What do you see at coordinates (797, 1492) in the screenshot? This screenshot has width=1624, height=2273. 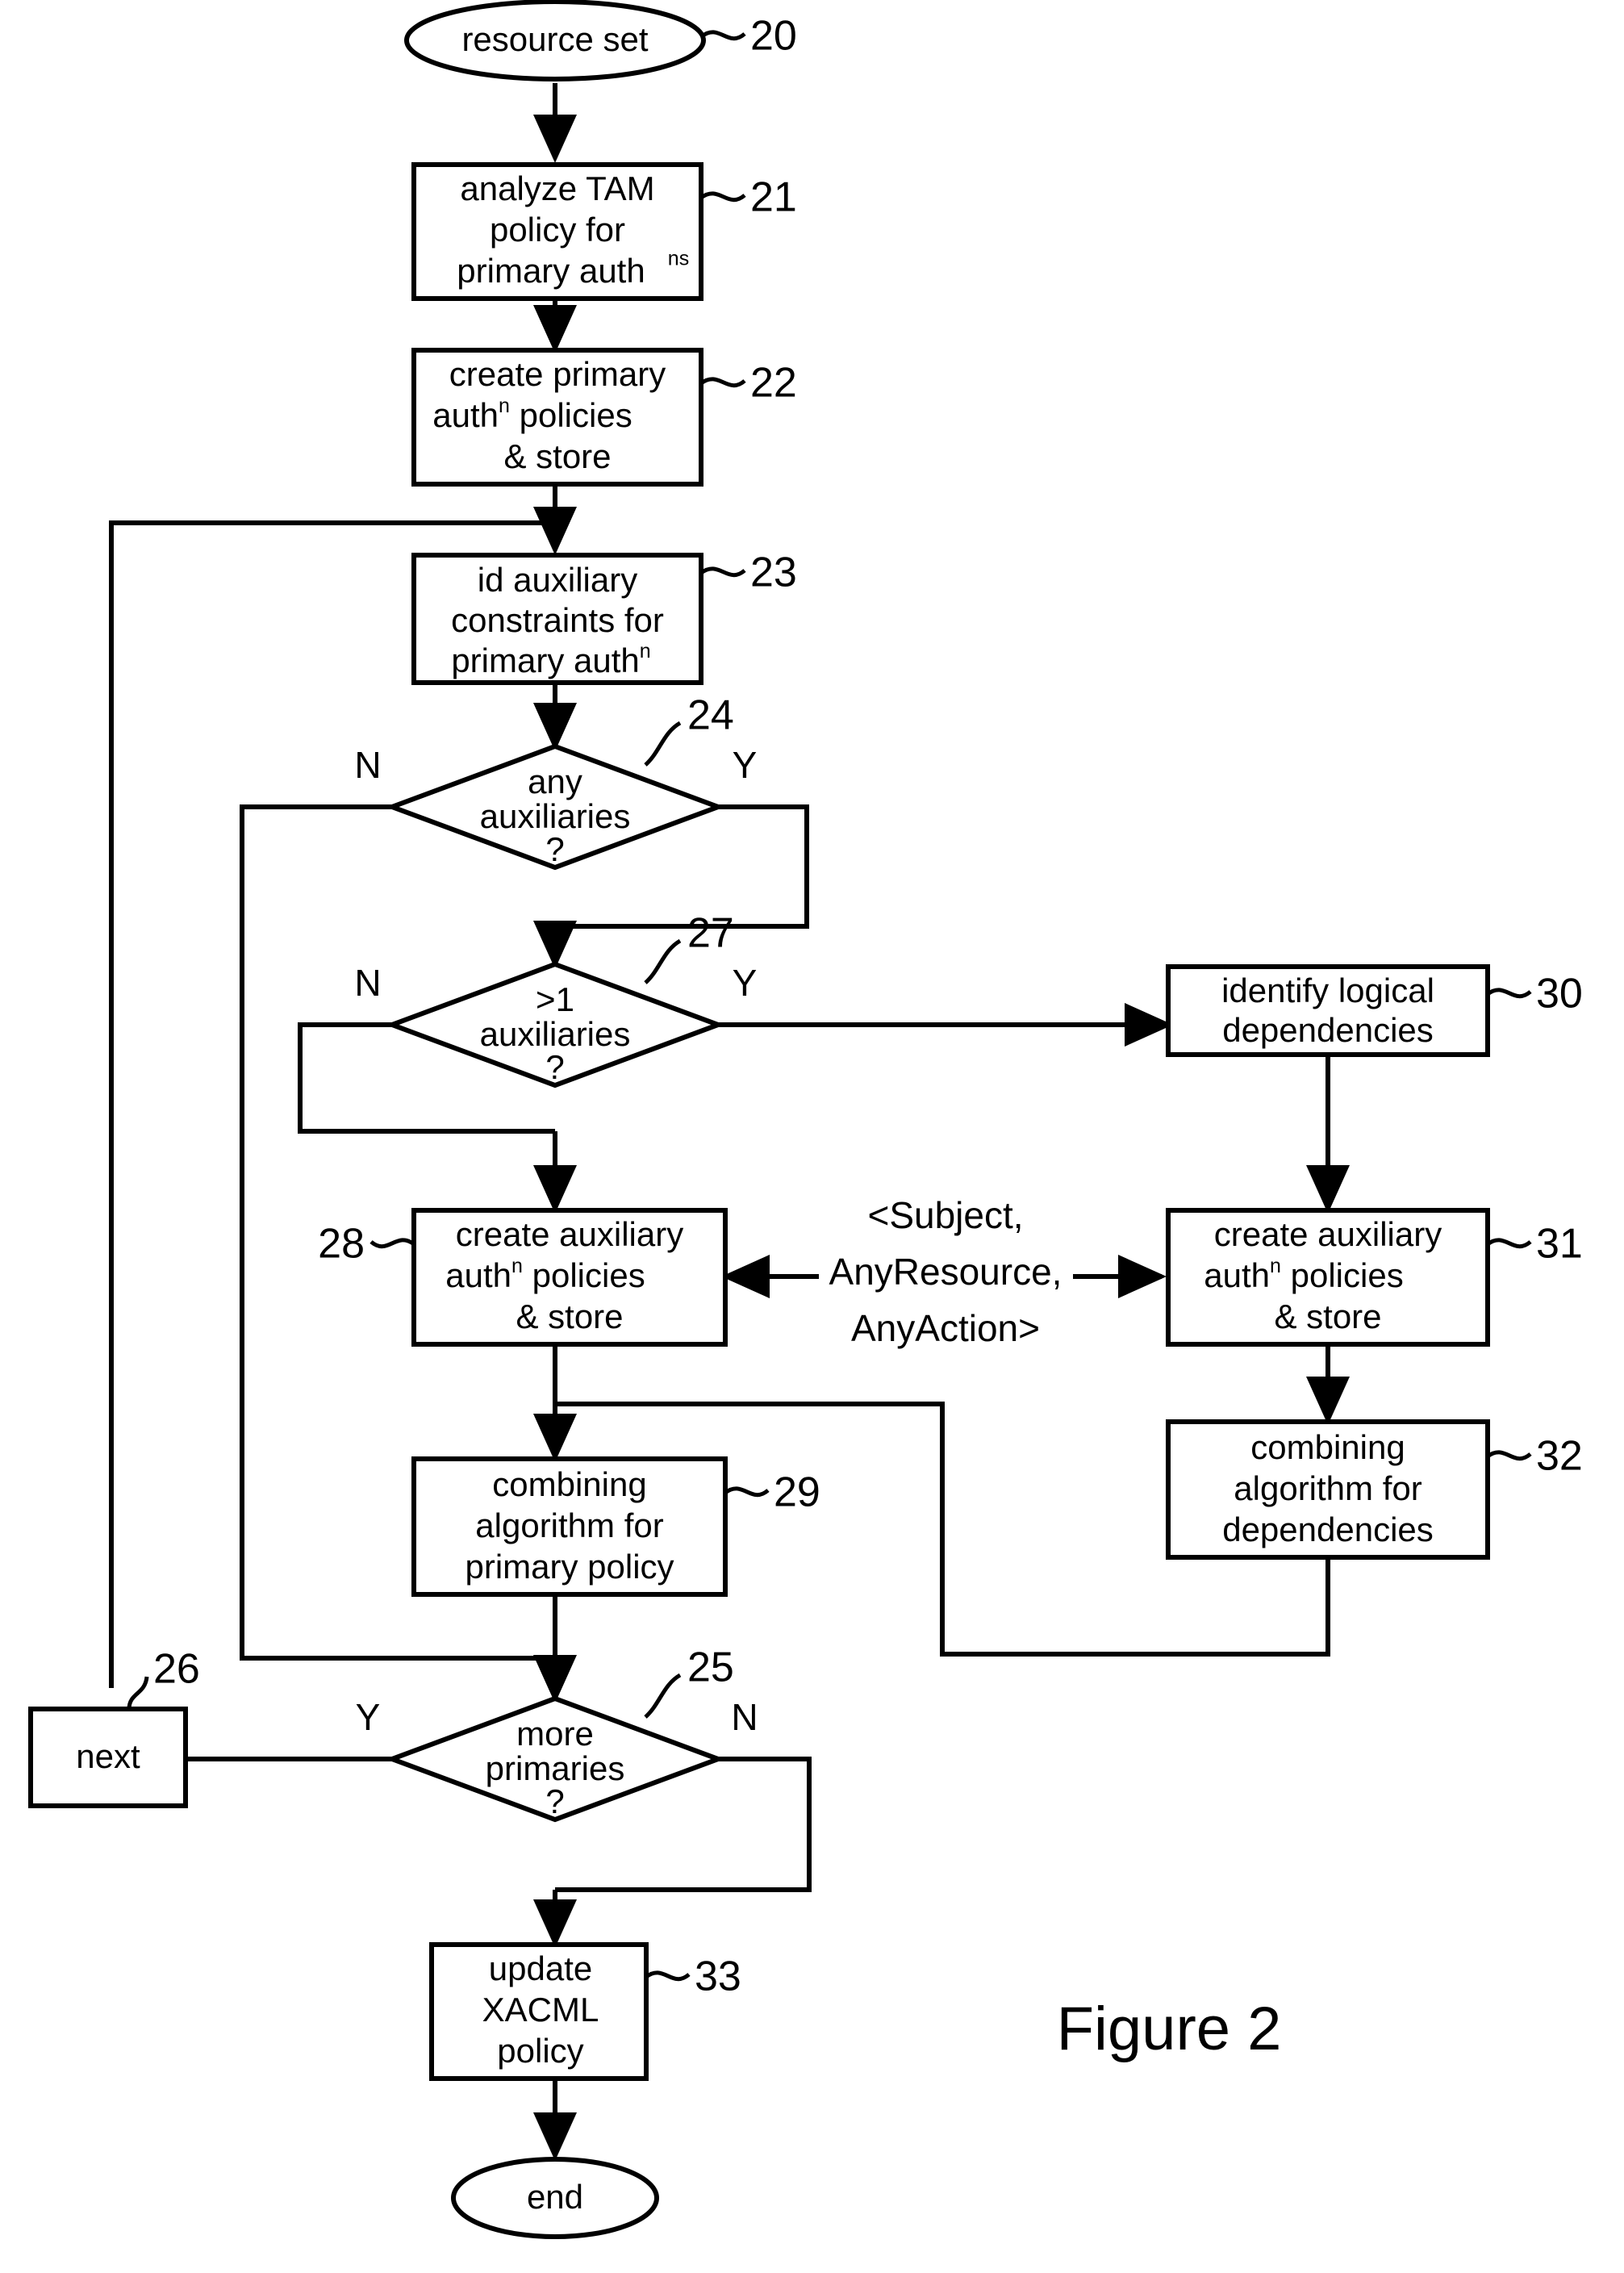 I see `ref-number-29: 29` at bounding box center [797, 1492].